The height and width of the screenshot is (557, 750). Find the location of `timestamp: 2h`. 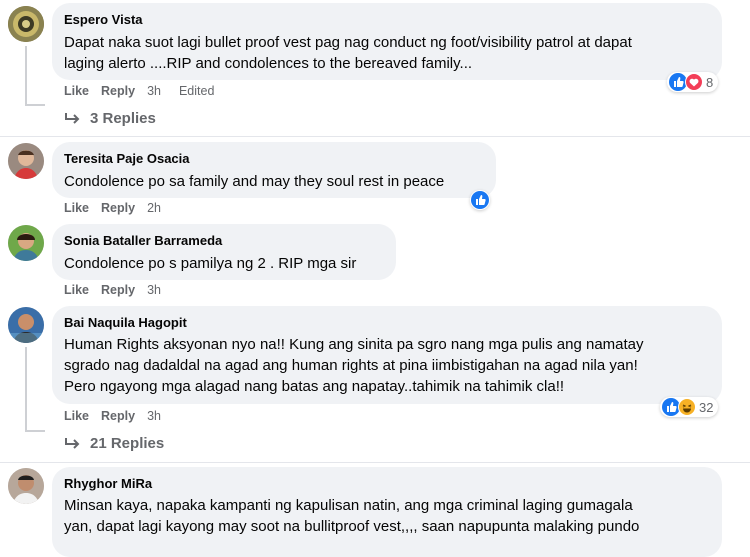

timestamp: 2h is located at coordinates (154, 208).